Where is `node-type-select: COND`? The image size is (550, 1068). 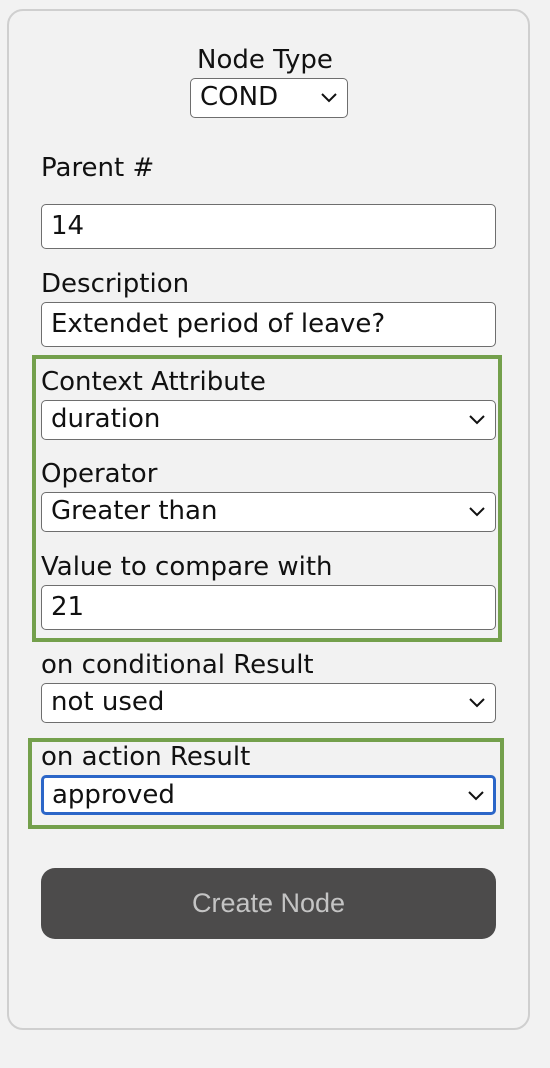
node-type-select: COND is located at coordinates (269, 98).